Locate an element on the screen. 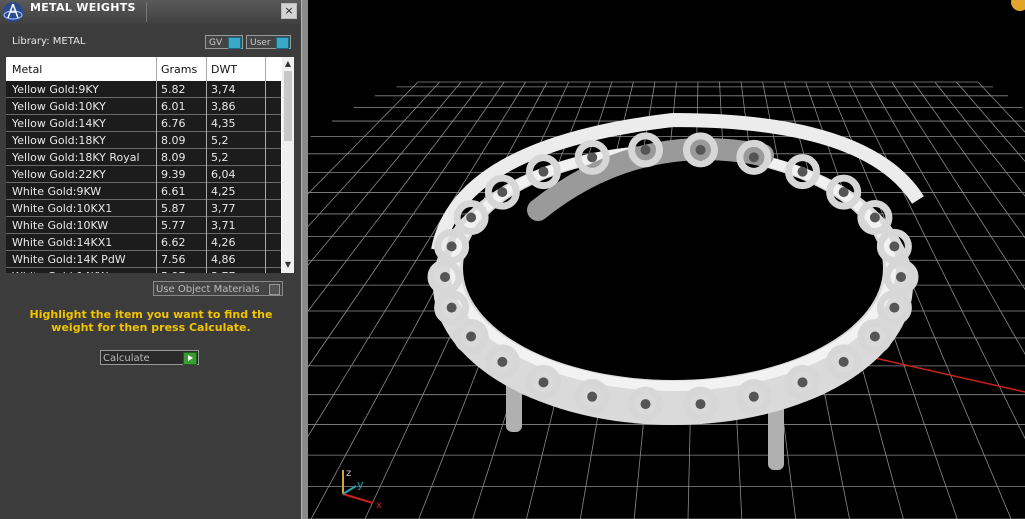  calculate-go-button is located at coordinates (190, 358).